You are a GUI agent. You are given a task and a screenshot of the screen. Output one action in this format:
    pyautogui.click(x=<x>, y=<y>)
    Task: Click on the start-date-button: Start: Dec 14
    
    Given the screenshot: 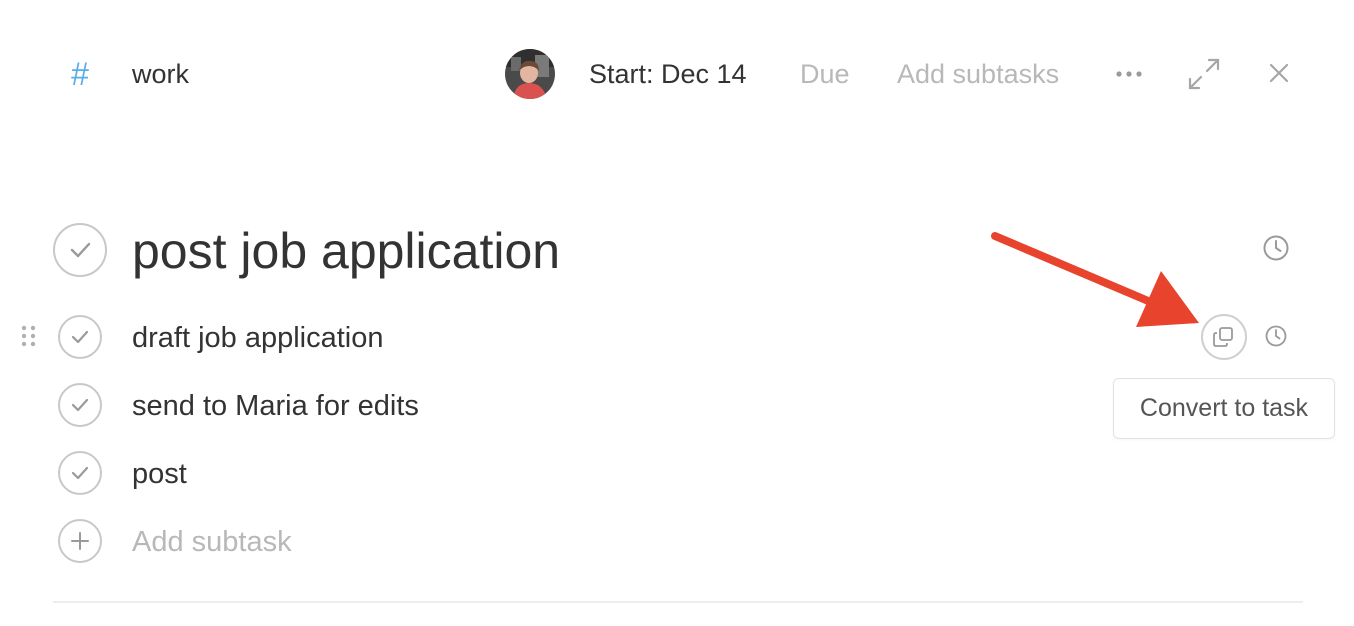 What is the action you would take?
    pyautogui.click(x=668, y=74)
    